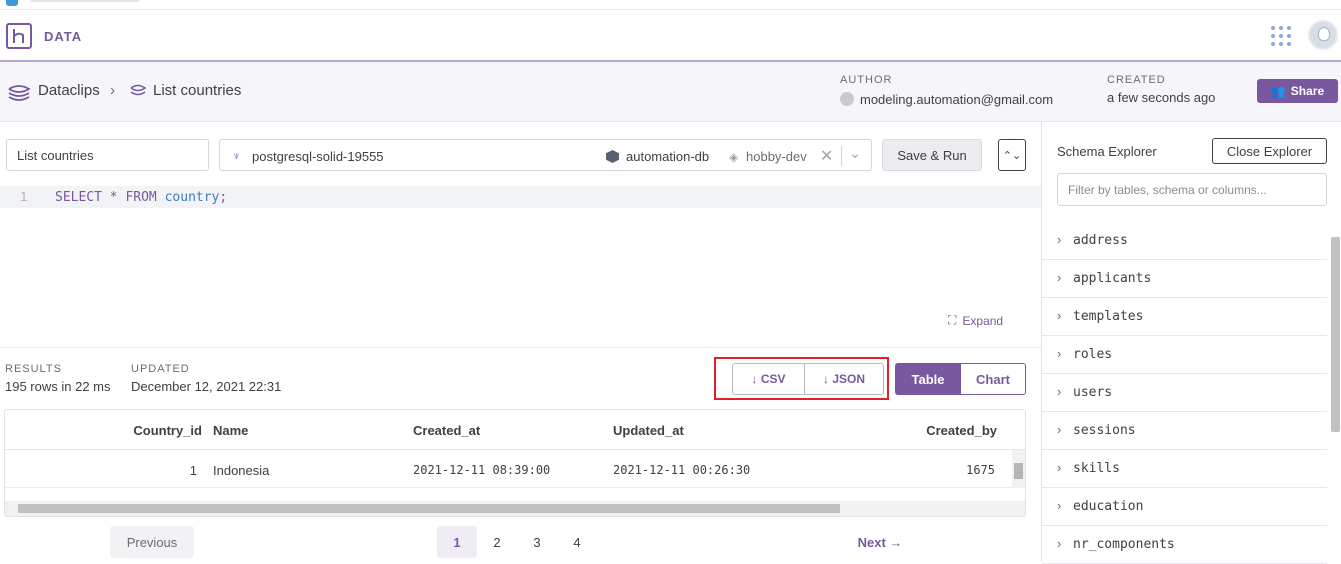 This screenshot has width=1341, height=564. I want to click on section-divider, so click(520, 347).